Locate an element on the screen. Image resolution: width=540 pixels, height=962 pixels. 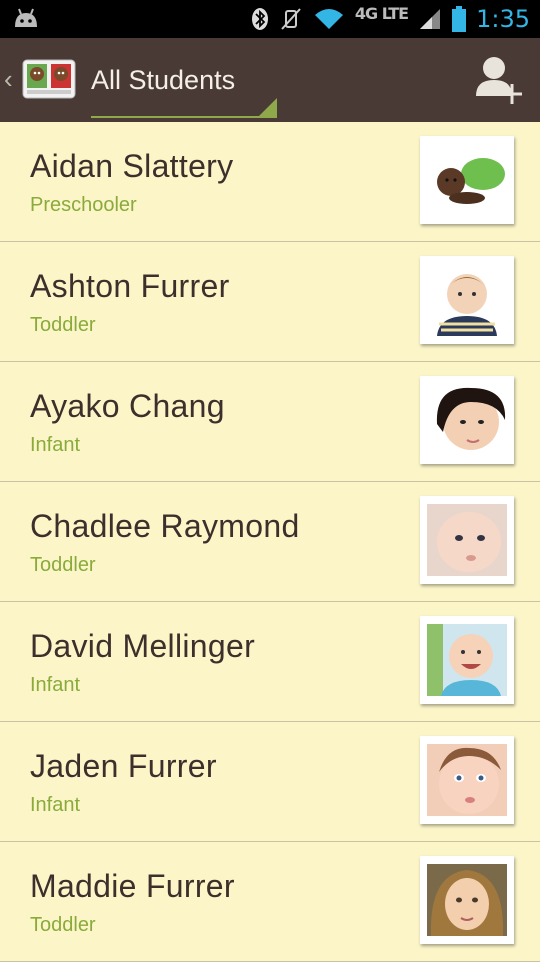
page-title: All Students is located at coordinates (163, 80).